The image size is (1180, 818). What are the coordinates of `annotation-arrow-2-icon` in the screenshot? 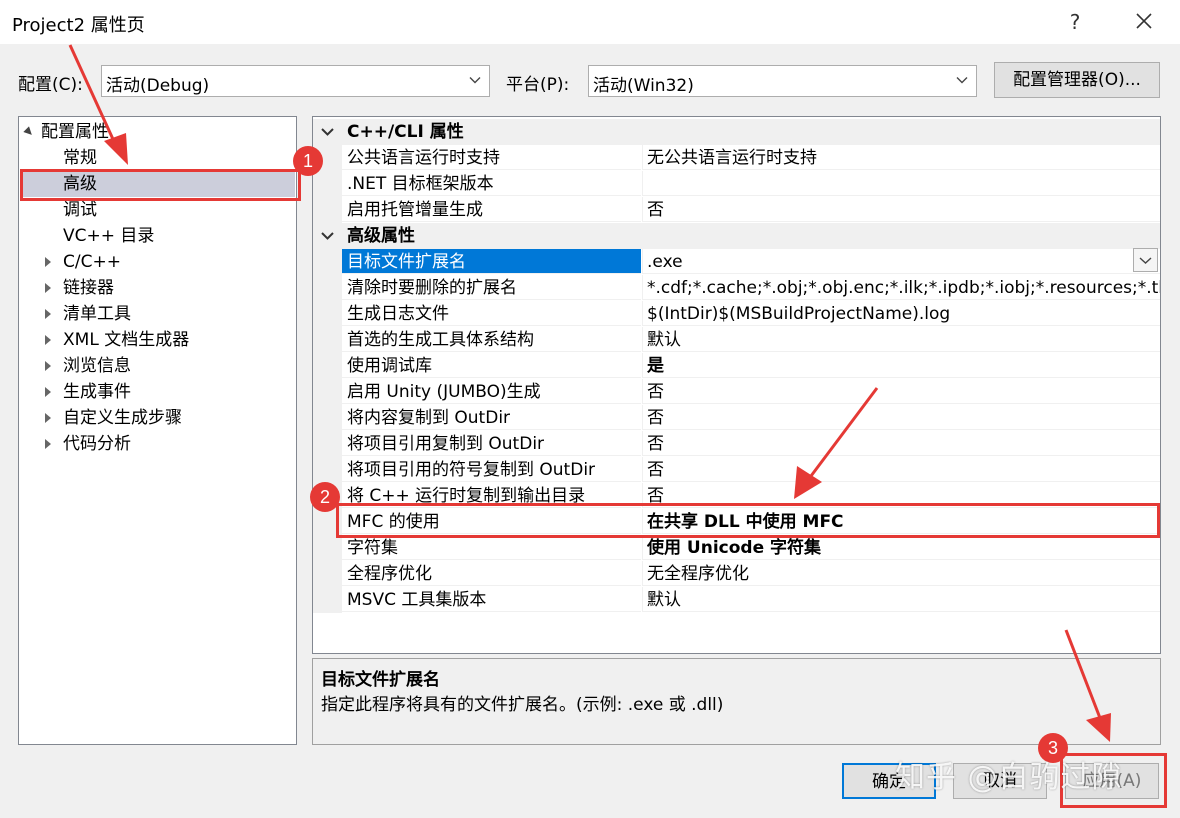 It's located at (836, 443).